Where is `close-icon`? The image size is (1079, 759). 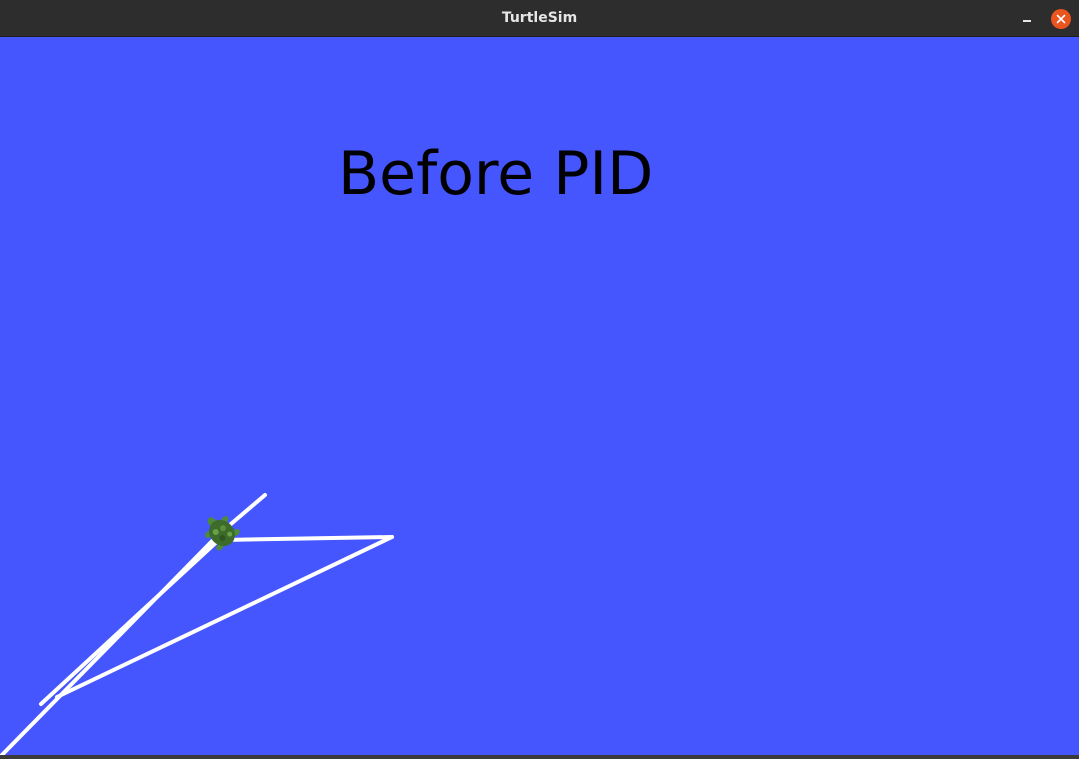
close-icon is located at coordinates (1061, 19).